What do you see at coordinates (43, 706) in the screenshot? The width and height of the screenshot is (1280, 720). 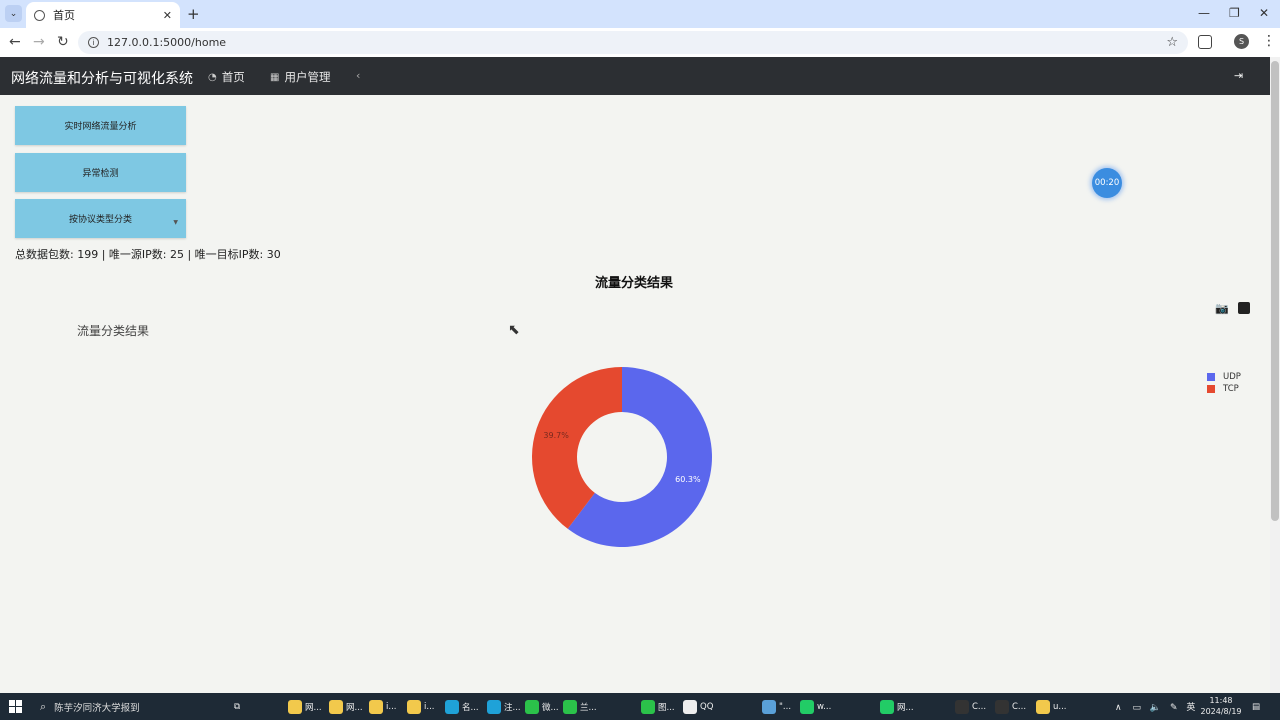 I see `search-icon: ⌕` at bounding box center [43, 706].